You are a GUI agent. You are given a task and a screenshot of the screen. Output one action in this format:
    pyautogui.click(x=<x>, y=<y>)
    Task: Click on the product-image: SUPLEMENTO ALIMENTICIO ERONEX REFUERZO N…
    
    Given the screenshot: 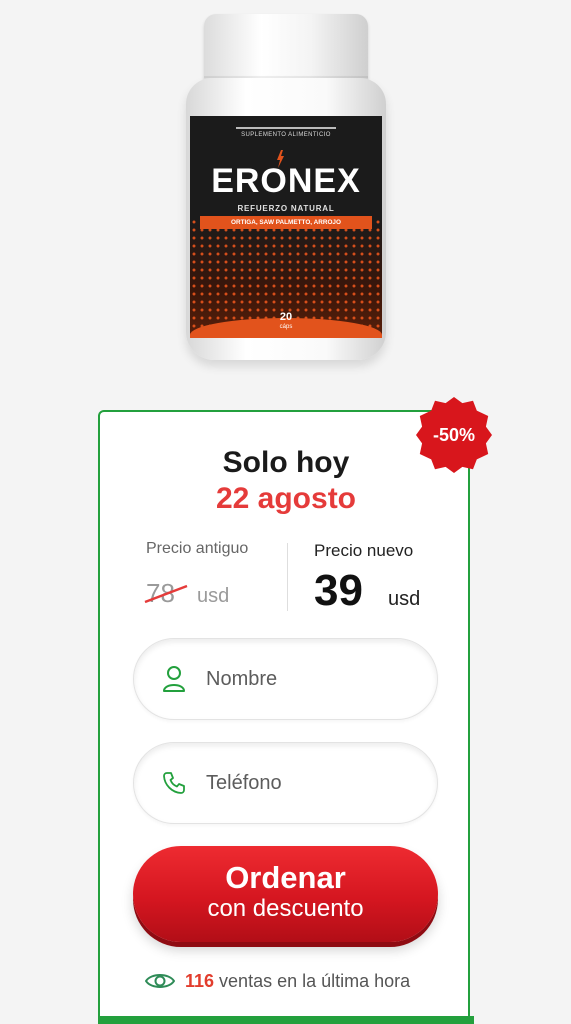 What is the action you would take?
    pyautogui.click(x=286, y=187)
    